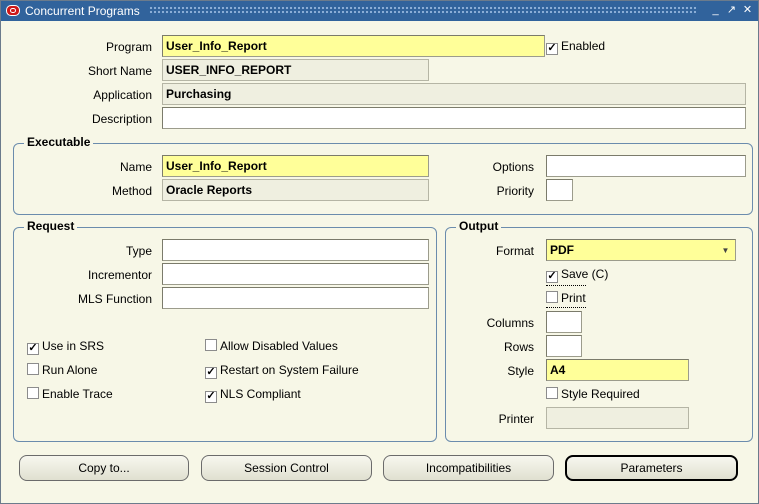 This screenshot has height=504, width=759. I want to click on use-in-srs-check-icon: ✓, so click(33, 348).